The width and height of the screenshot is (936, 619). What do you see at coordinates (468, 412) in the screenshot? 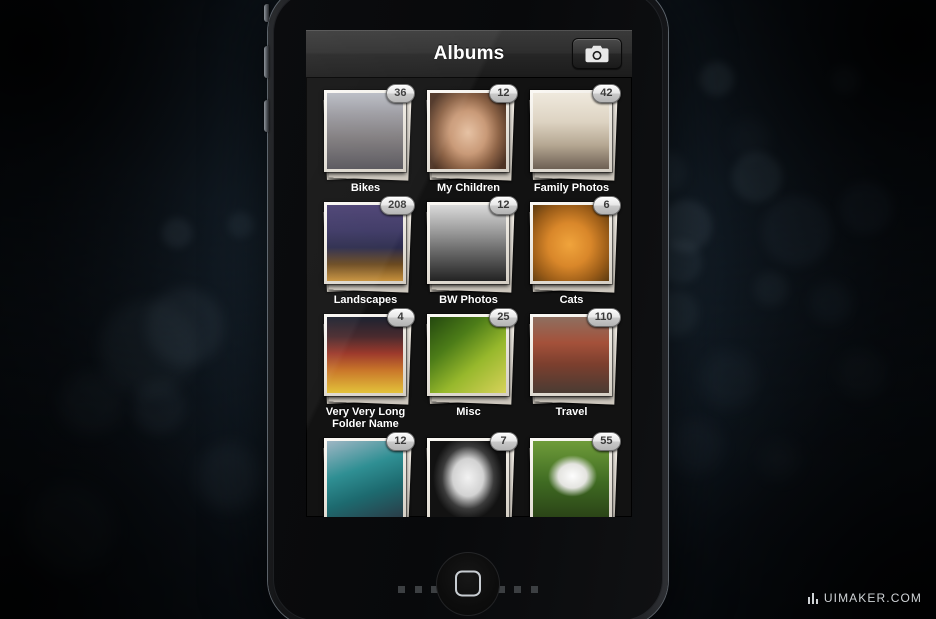
I see `album-title: Misc` at bounding box center [468, 412].